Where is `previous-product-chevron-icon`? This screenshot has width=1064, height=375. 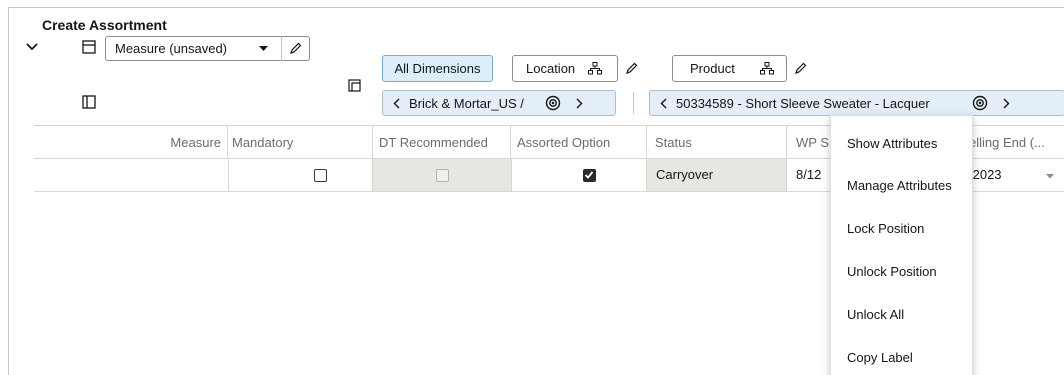 previous-product-chevron-icon is located at coordinates (663, 103).